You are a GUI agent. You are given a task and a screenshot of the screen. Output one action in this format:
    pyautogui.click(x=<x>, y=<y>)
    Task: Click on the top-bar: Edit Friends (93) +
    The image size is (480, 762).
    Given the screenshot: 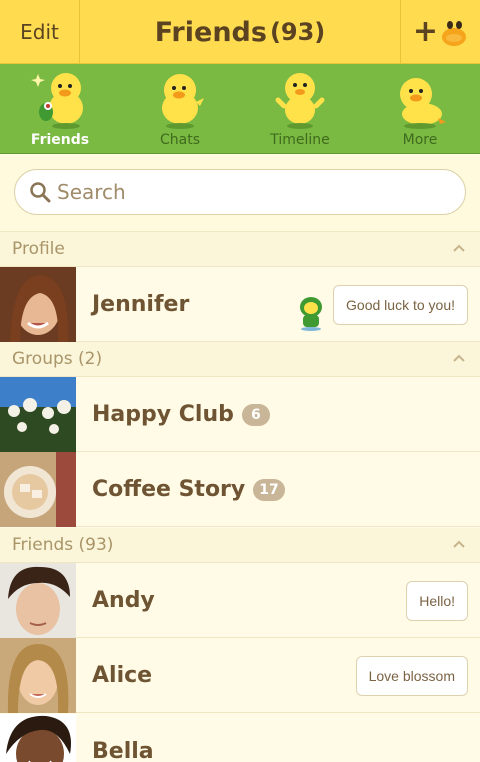 What is the action you would take?
    pyautogui.click(x=240, y=32)
    